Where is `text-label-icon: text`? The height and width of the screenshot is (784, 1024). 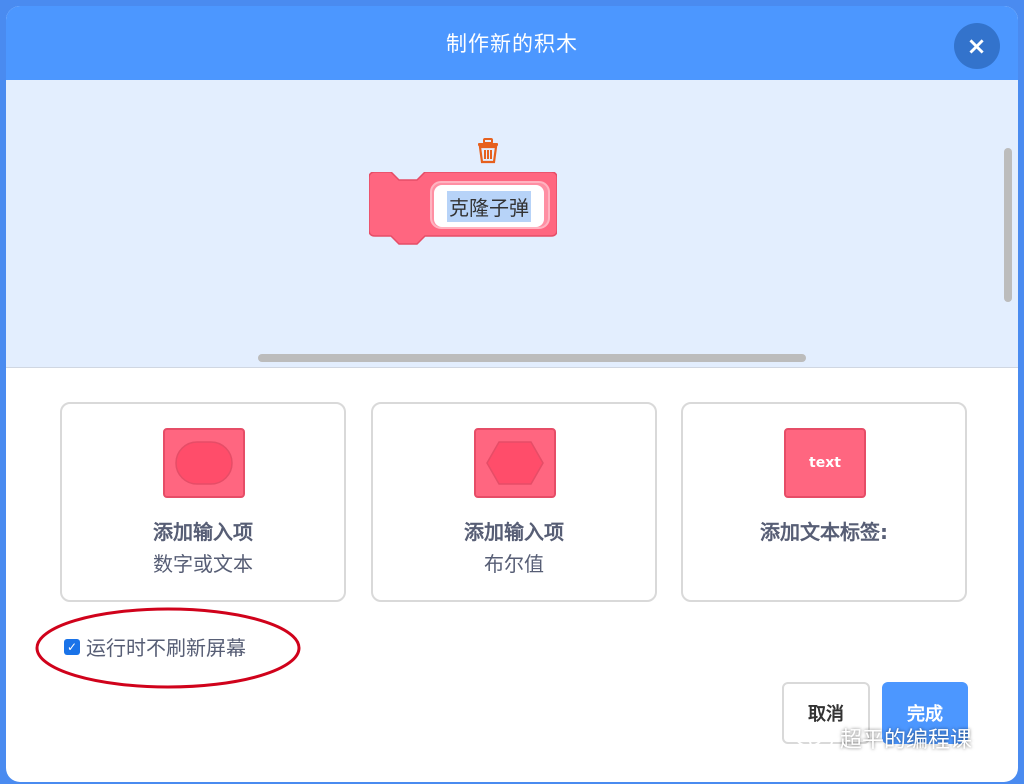 text-label-icon: text is located at coordinates (825, 463).